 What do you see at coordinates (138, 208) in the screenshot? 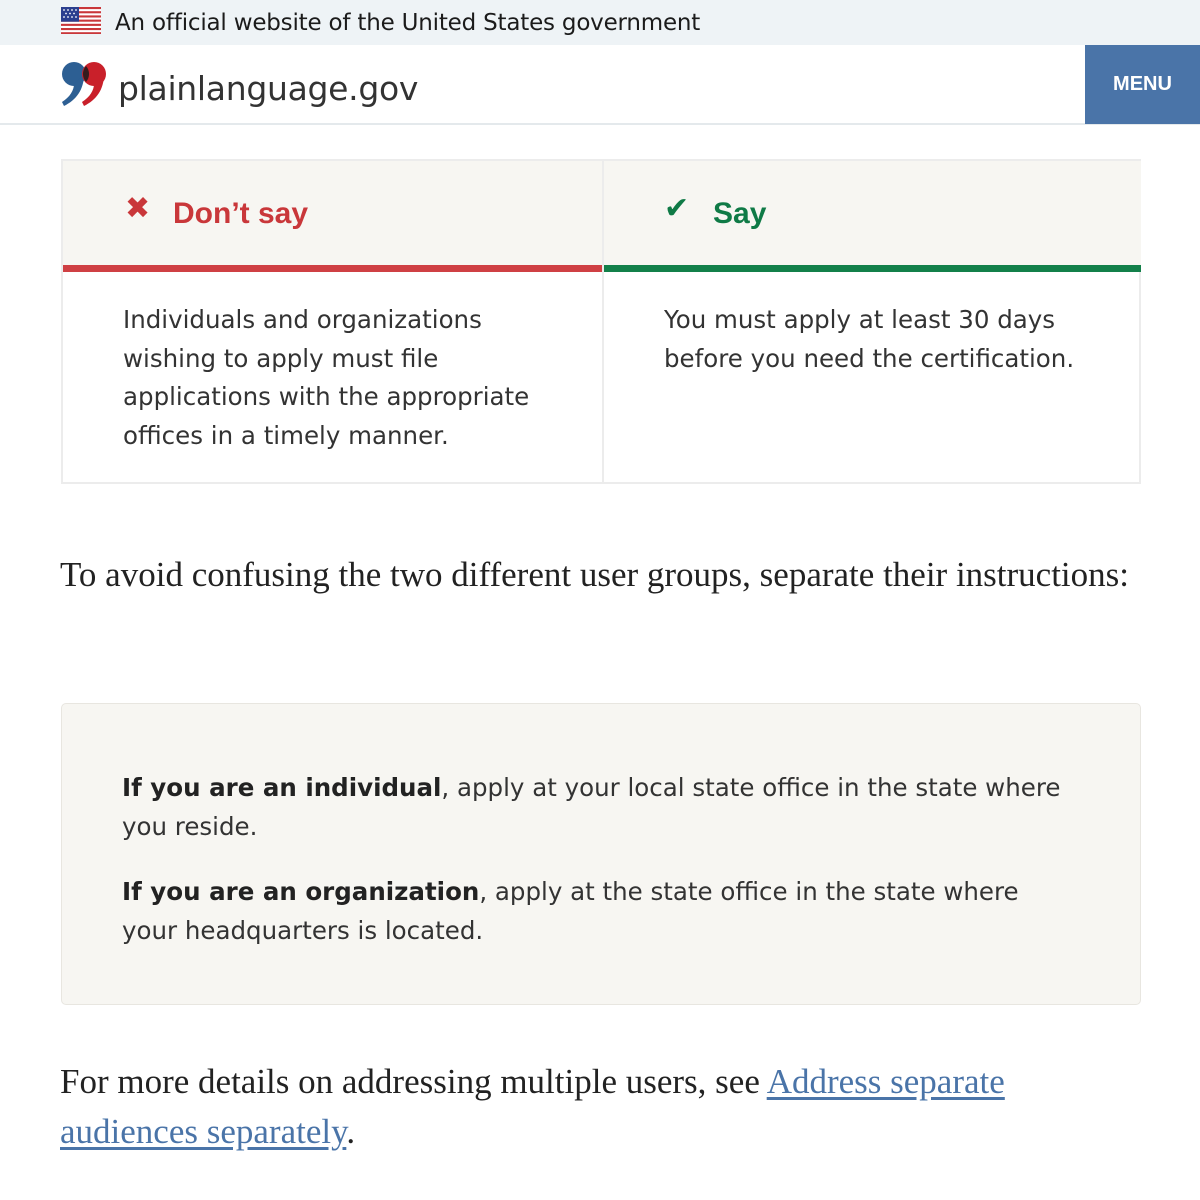
I see `x-mark-icon: ✖` at bounding box center [138, 208].